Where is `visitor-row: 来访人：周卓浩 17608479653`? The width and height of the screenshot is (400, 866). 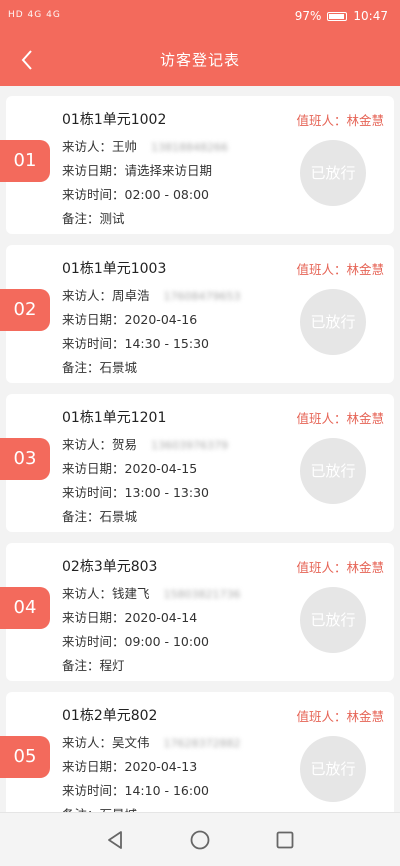 visitor-row: 来访人：周卓浩 17608479653 is located at coordinates (151, 294).